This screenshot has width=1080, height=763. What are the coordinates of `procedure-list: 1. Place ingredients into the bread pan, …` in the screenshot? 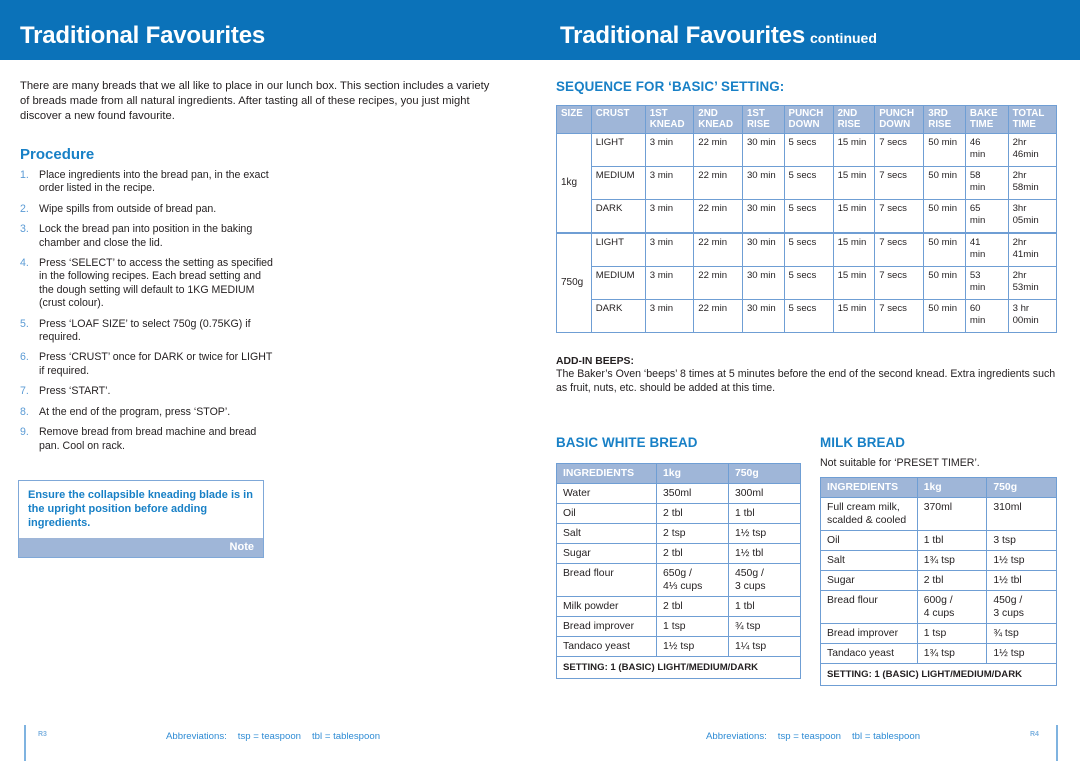 It's located at (147, 314).